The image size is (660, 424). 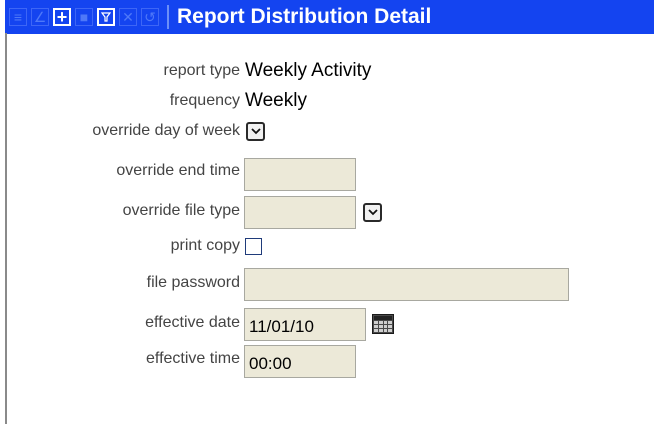 What do you see at coordinates (84, 17) in the screenshot?
I see `save-icon: ■` at bounding box center [84, 17].